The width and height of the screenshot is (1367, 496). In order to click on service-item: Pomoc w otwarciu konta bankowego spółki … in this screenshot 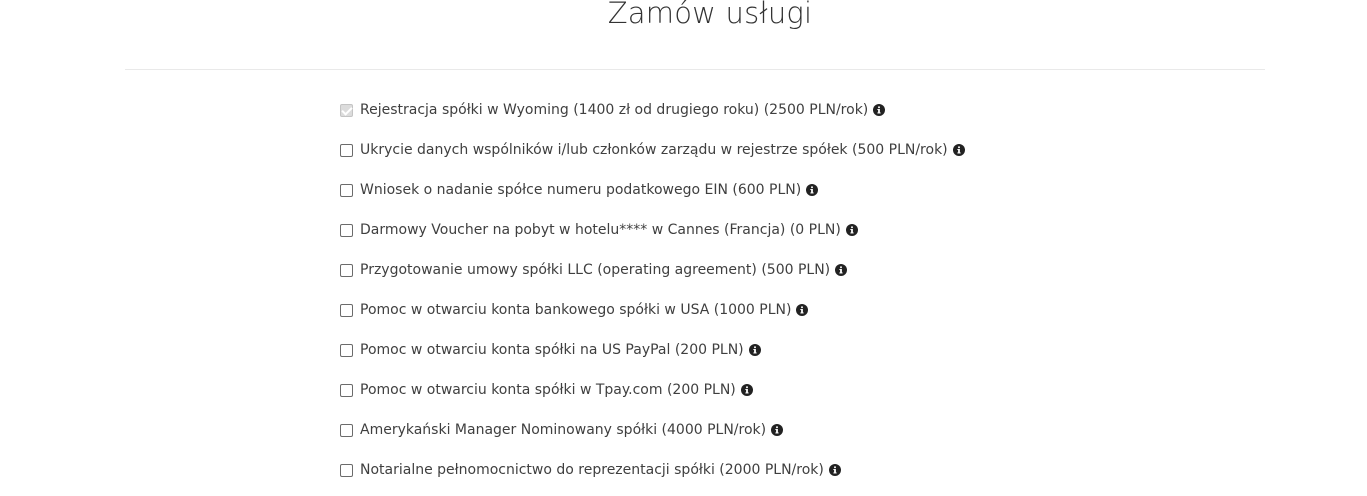, I will do `click(652, 310)`.